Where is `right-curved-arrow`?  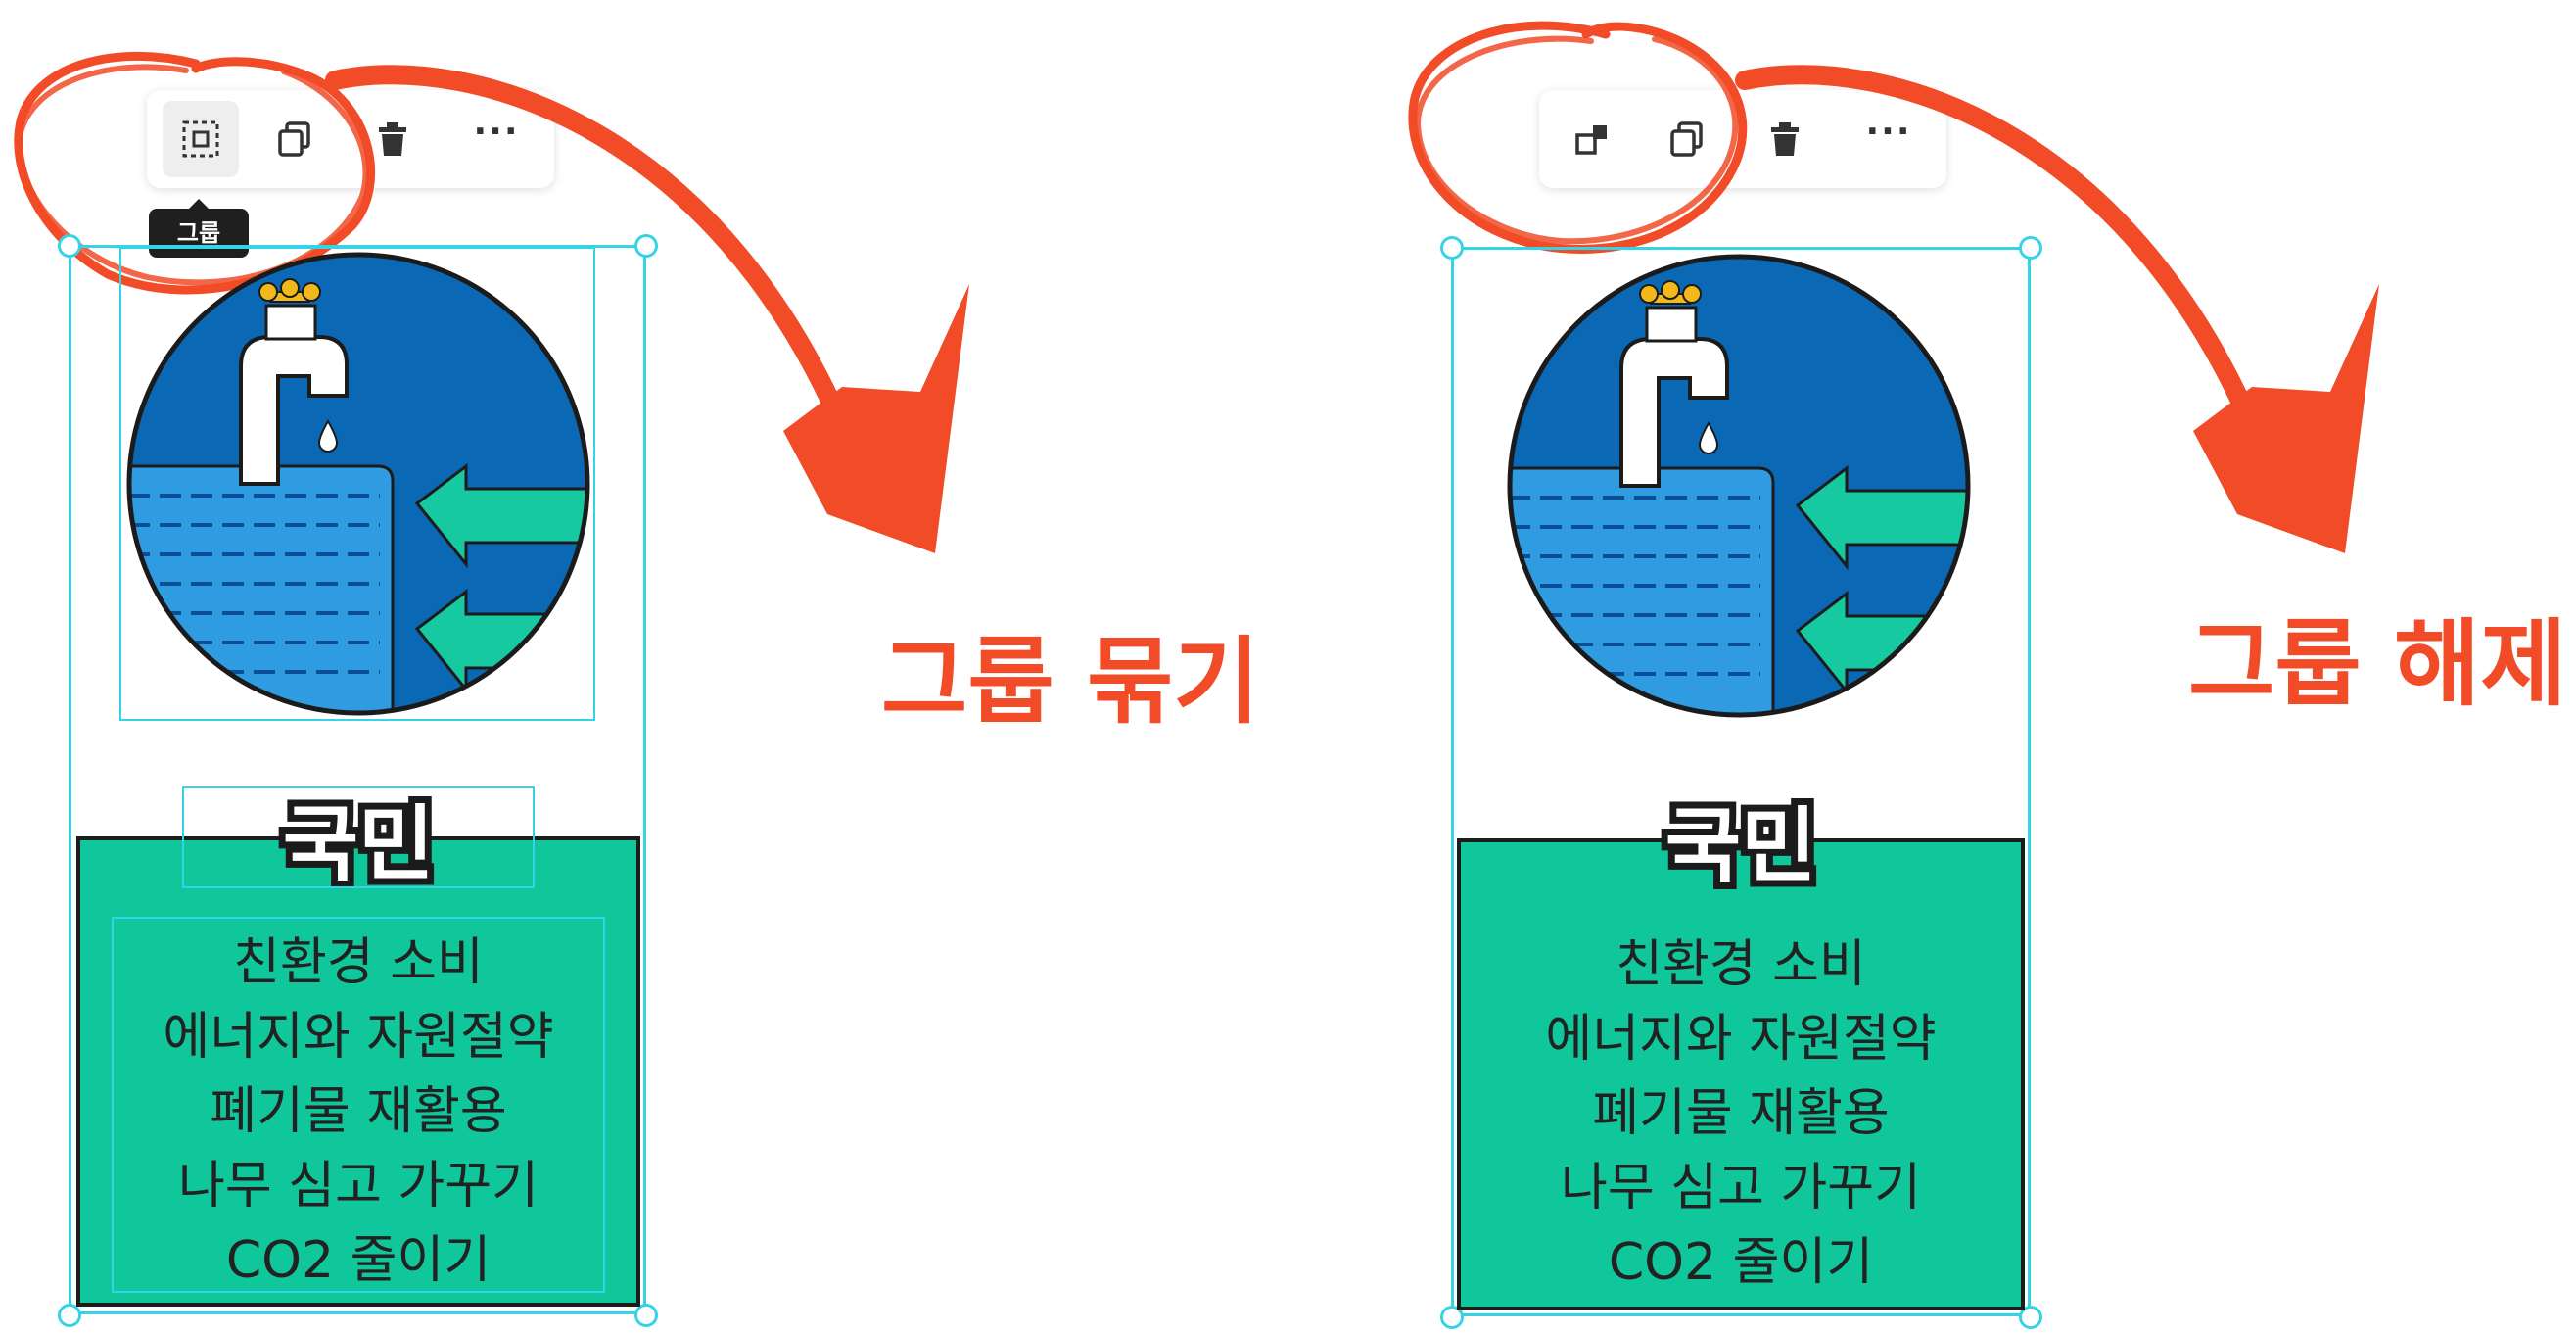 right-curved-arrow is located at coordinates (2057, 309).